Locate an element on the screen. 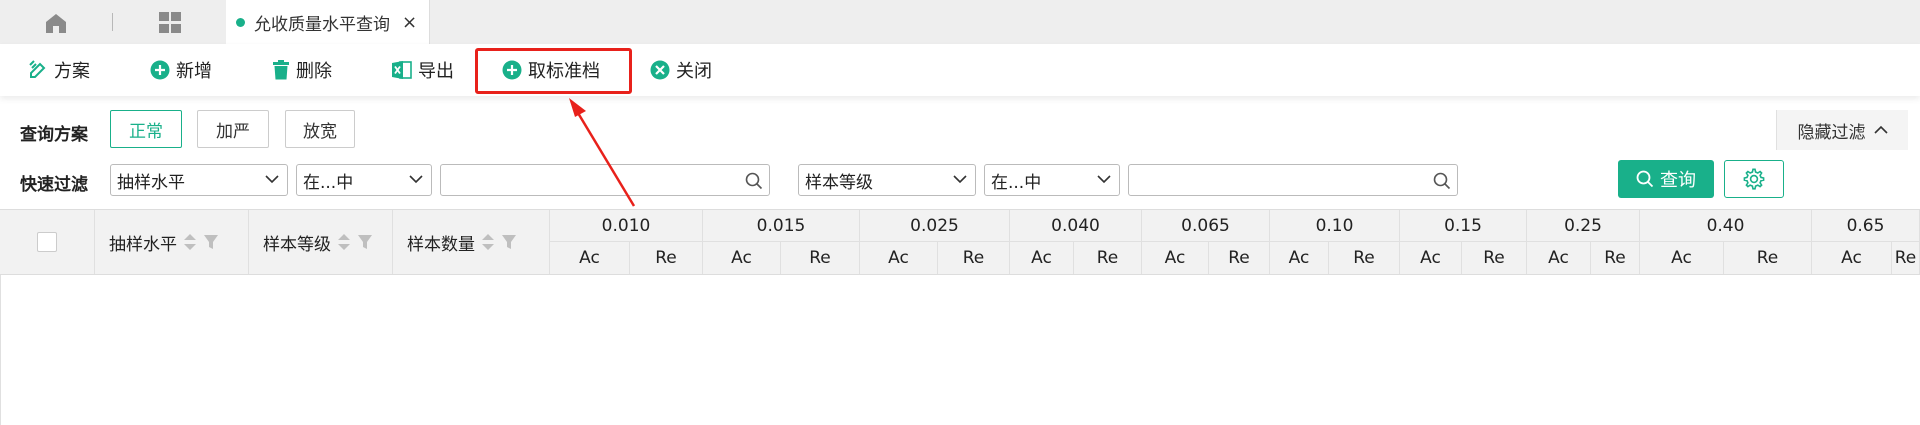 This screenshot has width=1920, height=425. export-button: 导出 is located at coordinates (423, 70).